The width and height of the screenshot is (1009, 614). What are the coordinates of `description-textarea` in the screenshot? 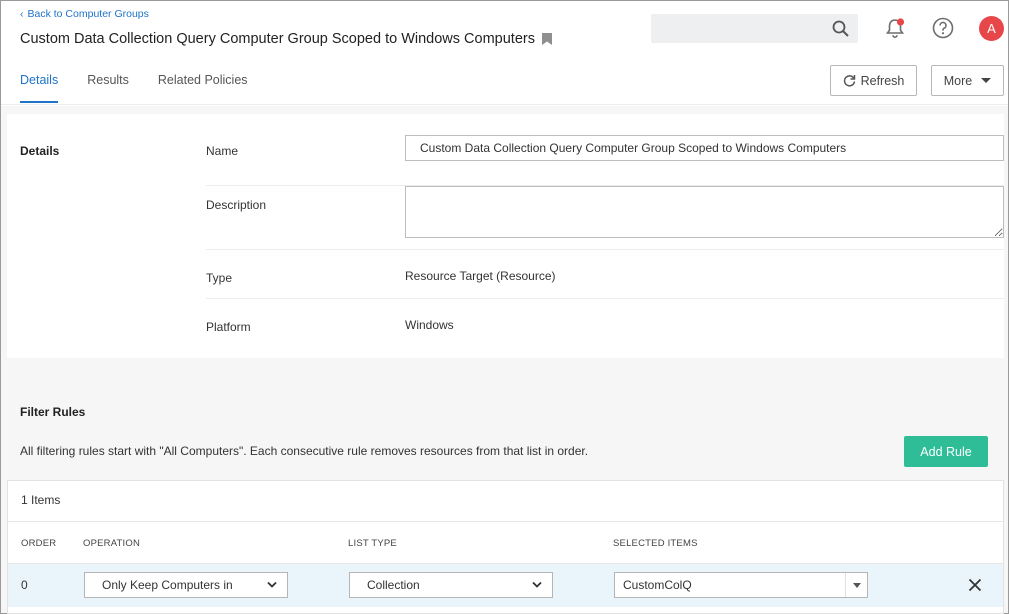 It's located at (704, 212).